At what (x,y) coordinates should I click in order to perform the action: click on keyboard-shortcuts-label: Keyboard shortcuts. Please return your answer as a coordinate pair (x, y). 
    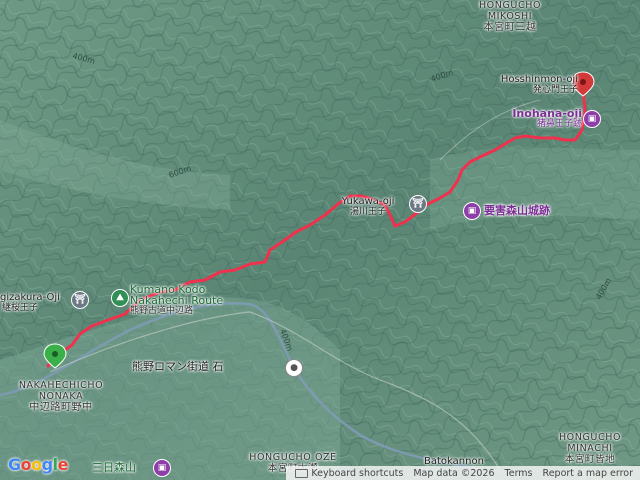
    Looking at the image, I should click on (357, 473).